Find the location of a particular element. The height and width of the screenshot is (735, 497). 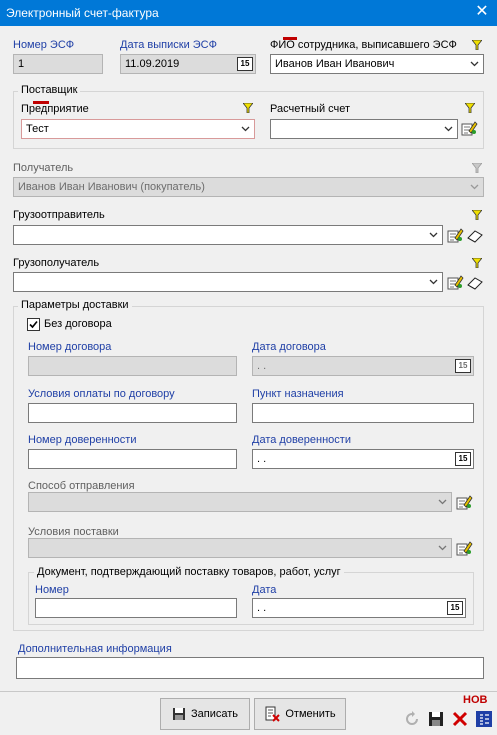

issue-date-label: Дата выписки ЭСФ is located at coordinates (168, 45).